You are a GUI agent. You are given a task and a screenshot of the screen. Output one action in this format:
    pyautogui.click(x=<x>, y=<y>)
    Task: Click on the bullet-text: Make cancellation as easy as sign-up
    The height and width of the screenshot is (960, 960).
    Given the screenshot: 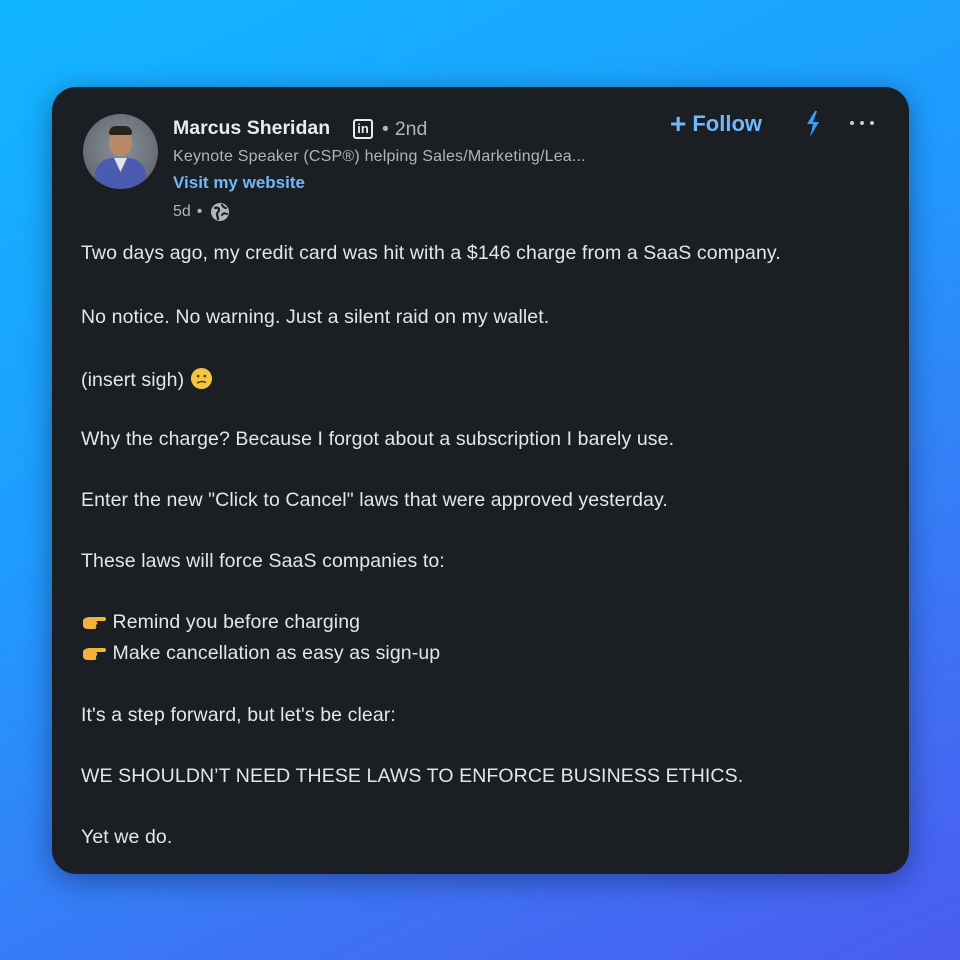 What is the action you would take?
    pyautogui.click(x=276, y=653)
    